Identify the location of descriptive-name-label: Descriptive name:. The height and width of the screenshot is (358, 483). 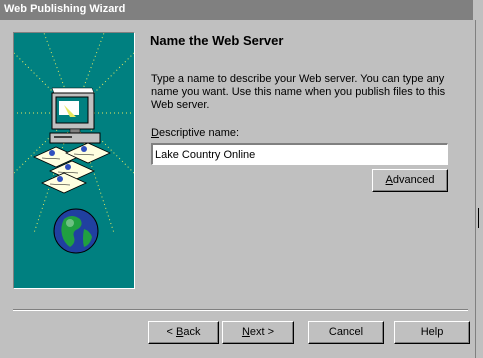
(195, 133).